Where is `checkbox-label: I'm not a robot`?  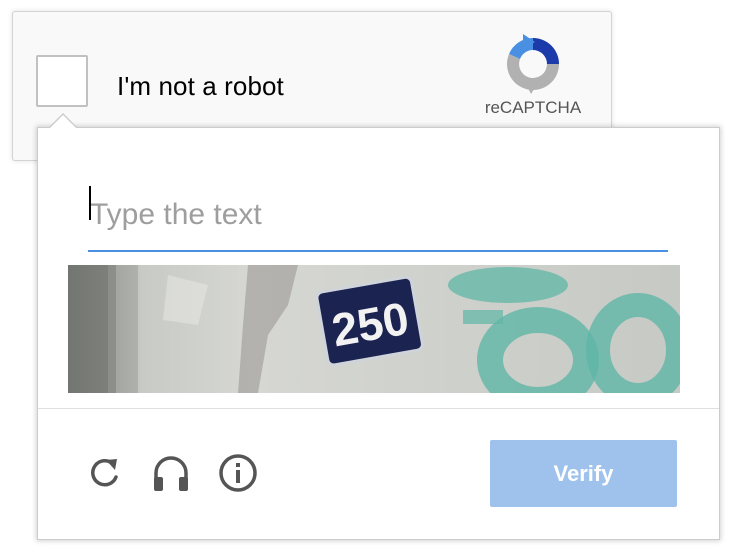
checkbox-label: I'm not a robot is located at coordinates (200, 86).